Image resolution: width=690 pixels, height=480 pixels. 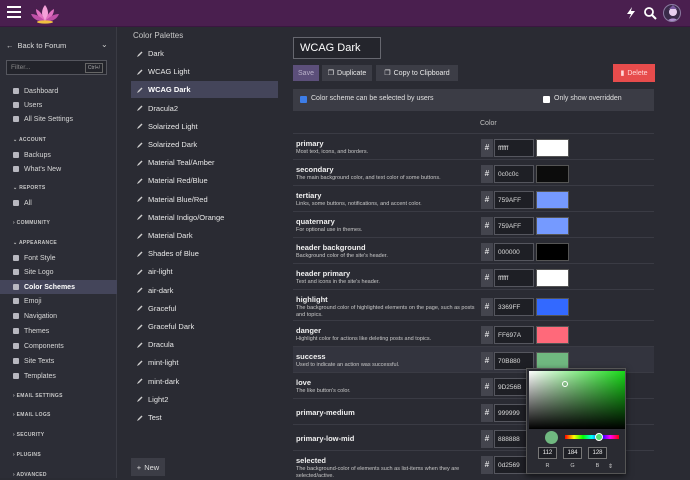 What do you see at coordinates (58, 361) in the screenshot?
I see `sidebar-item-site-texts: Site Texts` at bounding box center [58, 361].